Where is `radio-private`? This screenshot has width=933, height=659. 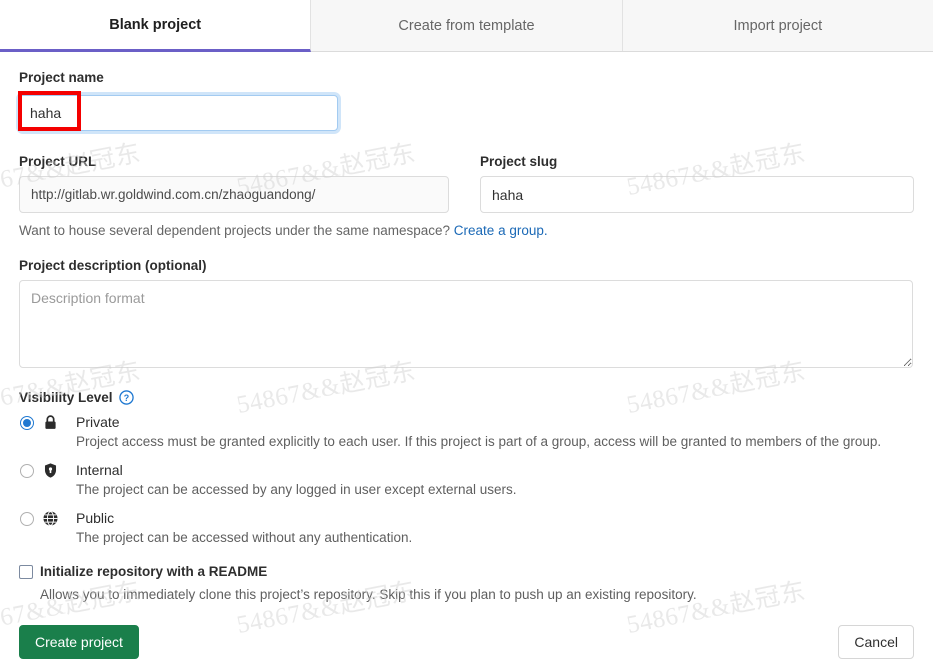
radio-private is located at coordinates (27, 423).